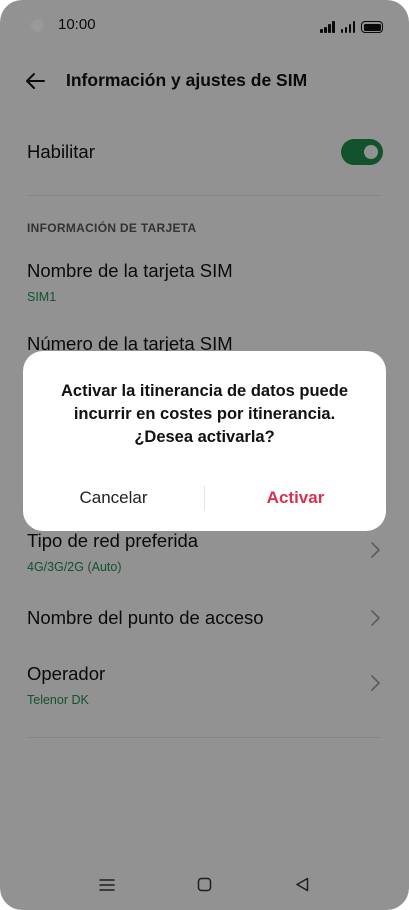 The height and width of the screenshot is (910, 409). I want to click on dialog-buttons: Cancelar Activar, so click(204, 498).